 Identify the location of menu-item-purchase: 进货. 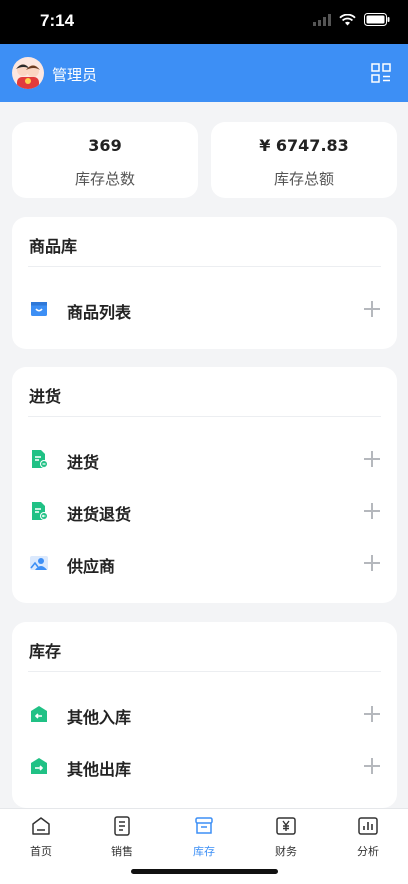
(204, 459).